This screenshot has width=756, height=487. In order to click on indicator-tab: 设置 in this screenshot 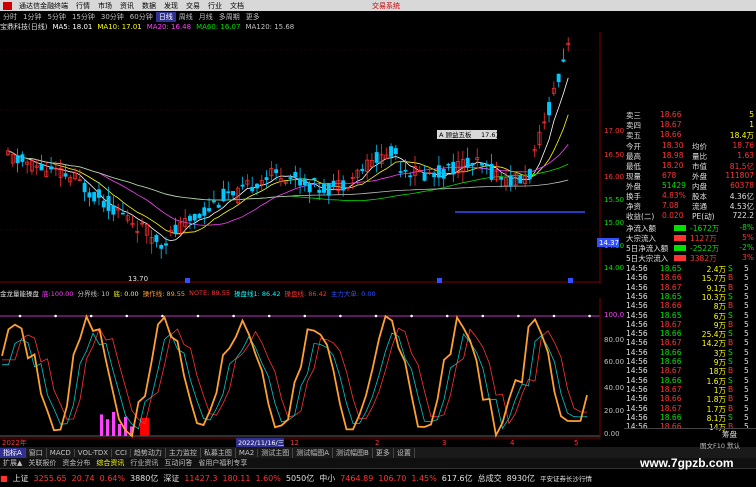, I will do `click(404, 452)`.